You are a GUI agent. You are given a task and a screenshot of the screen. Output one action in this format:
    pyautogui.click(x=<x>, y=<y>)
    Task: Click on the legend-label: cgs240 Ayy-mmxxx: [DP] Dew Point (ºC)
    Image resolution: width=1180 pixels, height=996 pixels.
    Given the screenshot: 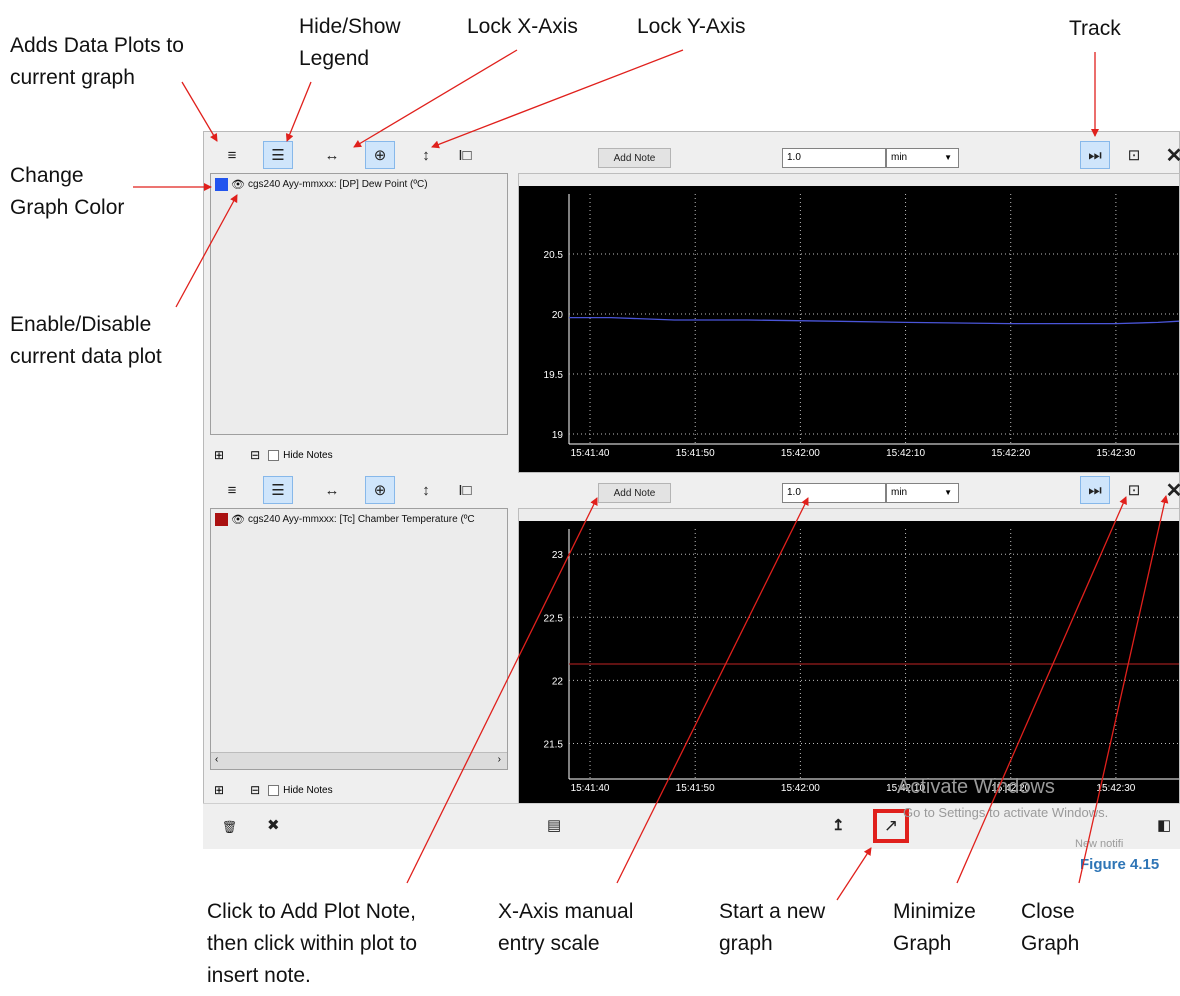 What is the action you would take?
    pyautogui.click(x=337, y=184)
    